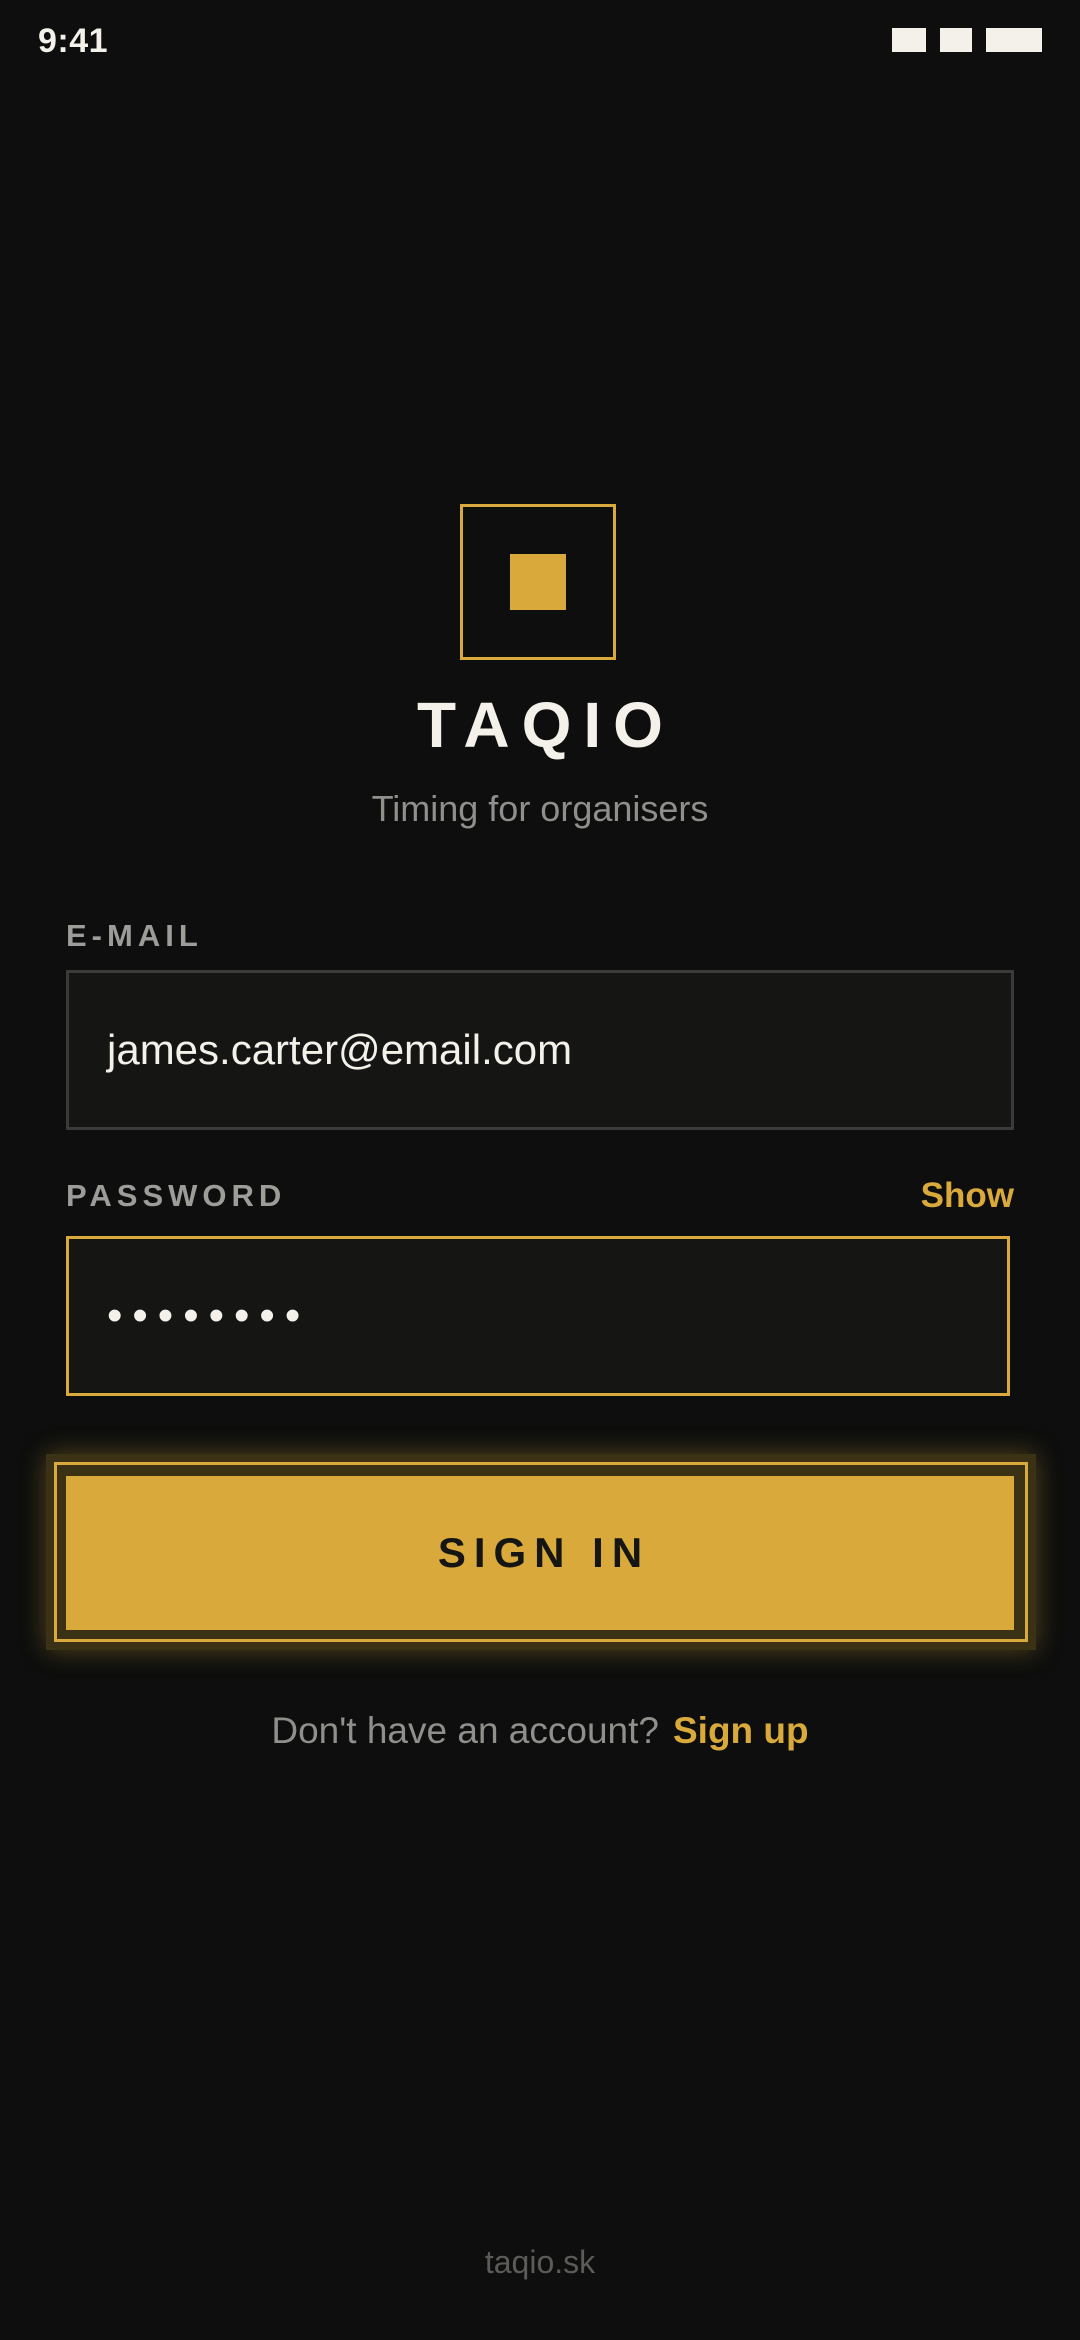 The image size is (1080, 2340). Describe the element at coordinates (967, 1196) in the screenshot. I see `show-password-button: Show` at that location.